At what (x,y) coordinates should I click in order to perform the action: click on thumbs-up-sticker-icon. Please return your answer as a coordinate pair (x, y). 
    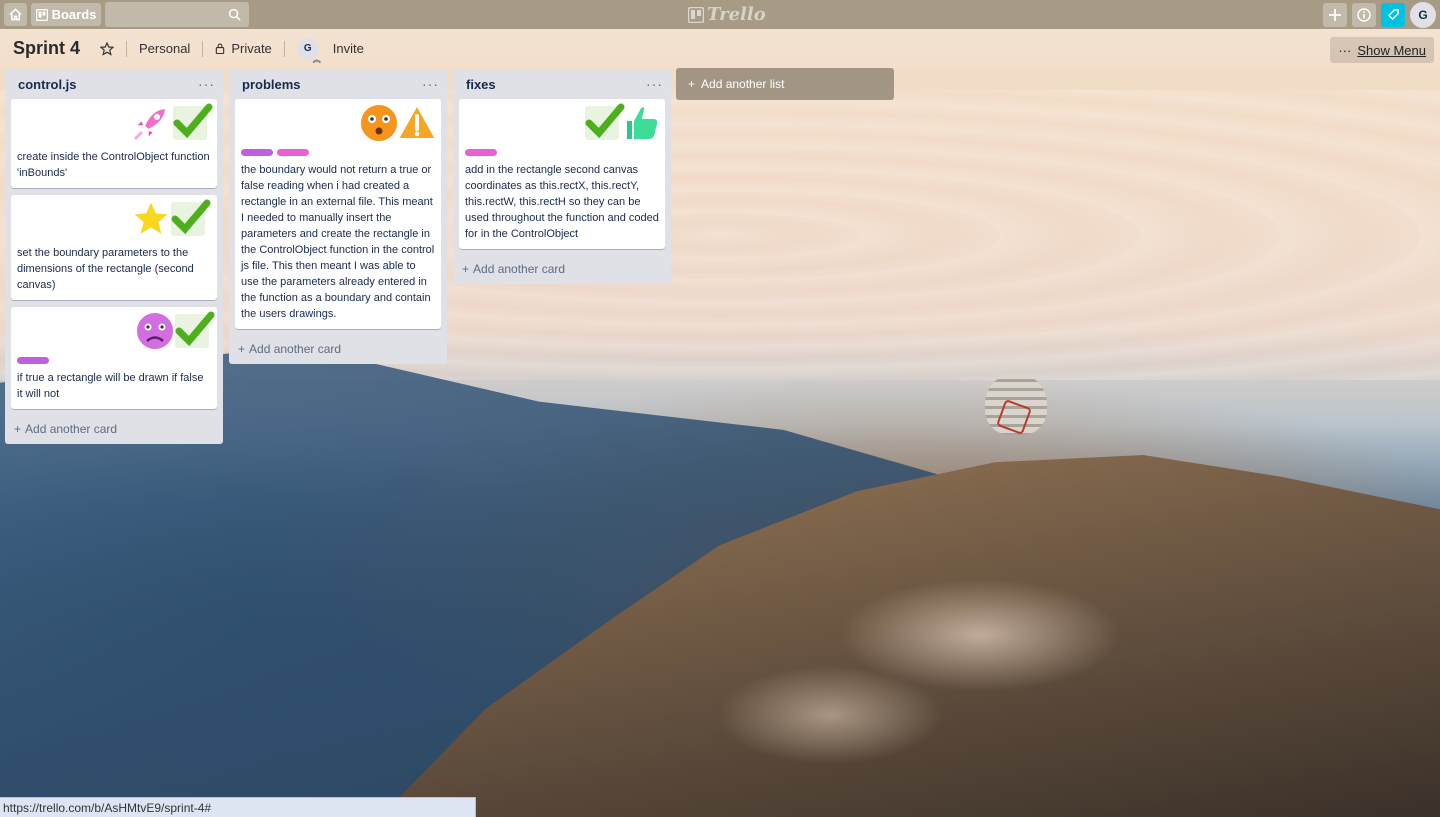
    Looking at the image, I should click on (641, 123).